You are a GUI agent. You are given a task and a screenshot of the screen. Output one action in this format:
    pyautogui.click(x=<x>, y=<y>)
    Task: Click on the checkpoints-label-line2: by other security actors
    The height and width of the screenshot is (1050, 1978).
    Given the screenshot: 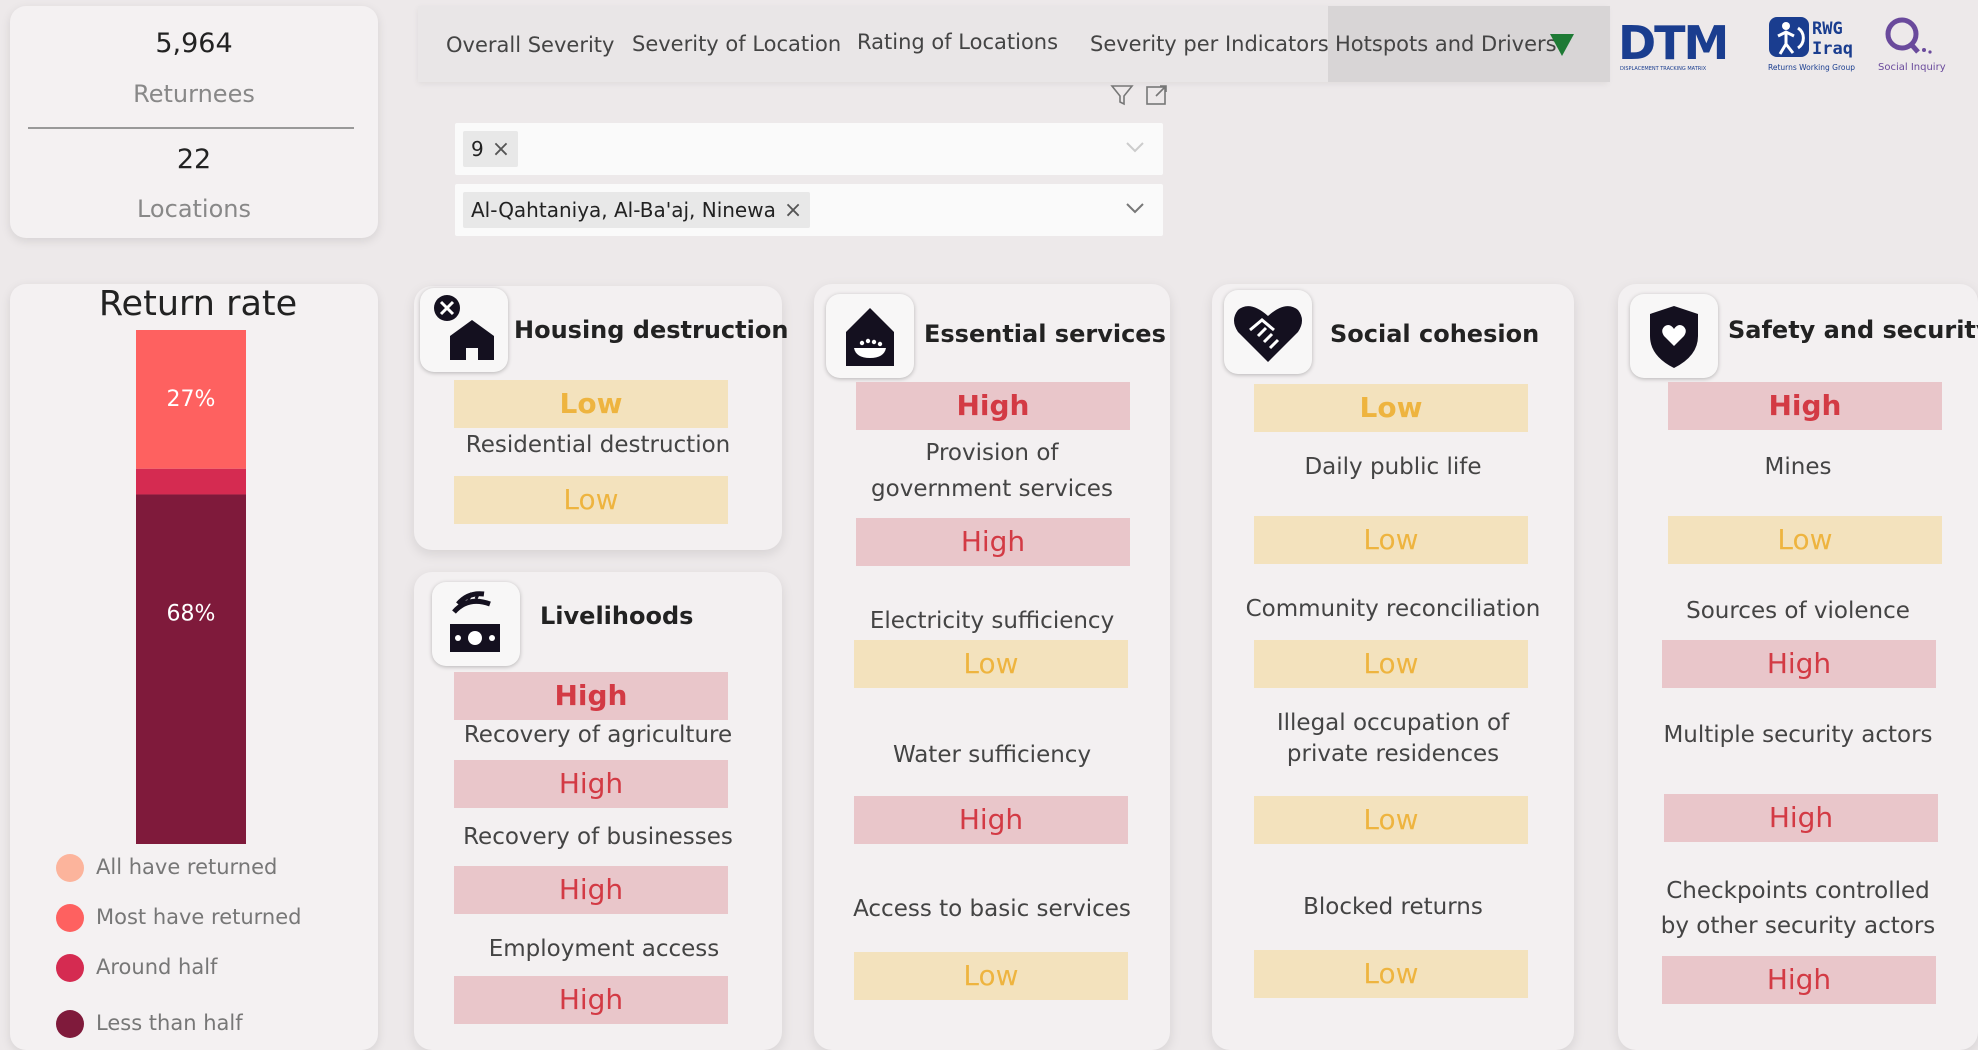 What is the action you would take?
    pyautogui.click(x=1798, y=926)
    